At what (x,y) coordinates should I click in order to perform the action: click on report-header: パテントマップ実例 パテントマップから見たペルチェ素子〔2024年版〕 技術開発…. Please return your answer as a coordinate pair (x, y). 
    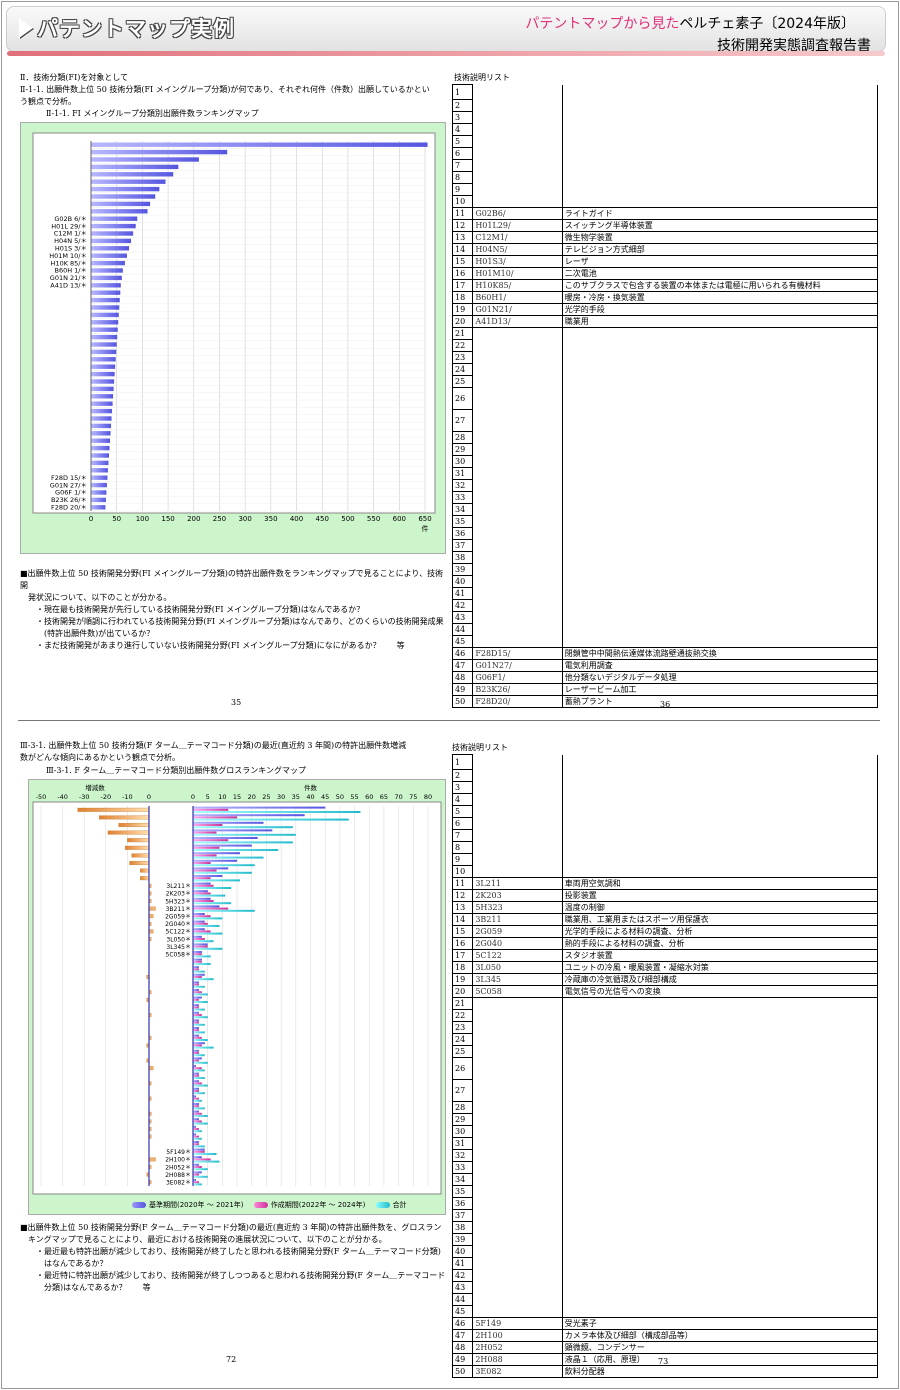
    Looking at the image, I should click on (446, 31).